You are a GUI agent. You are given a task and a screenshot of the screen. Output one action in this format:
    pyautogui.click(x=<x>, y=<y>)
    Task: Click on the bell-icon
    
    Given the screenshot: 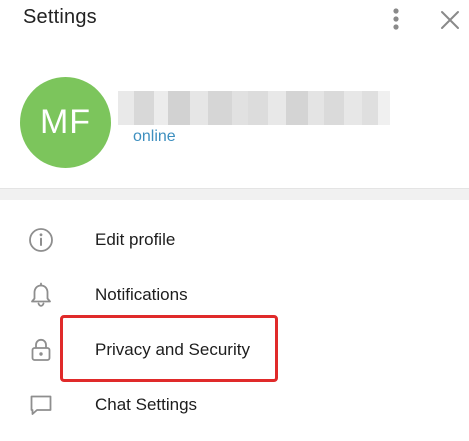 What is the action you would take?
    pyautogui.click(x=41, y=295)
    